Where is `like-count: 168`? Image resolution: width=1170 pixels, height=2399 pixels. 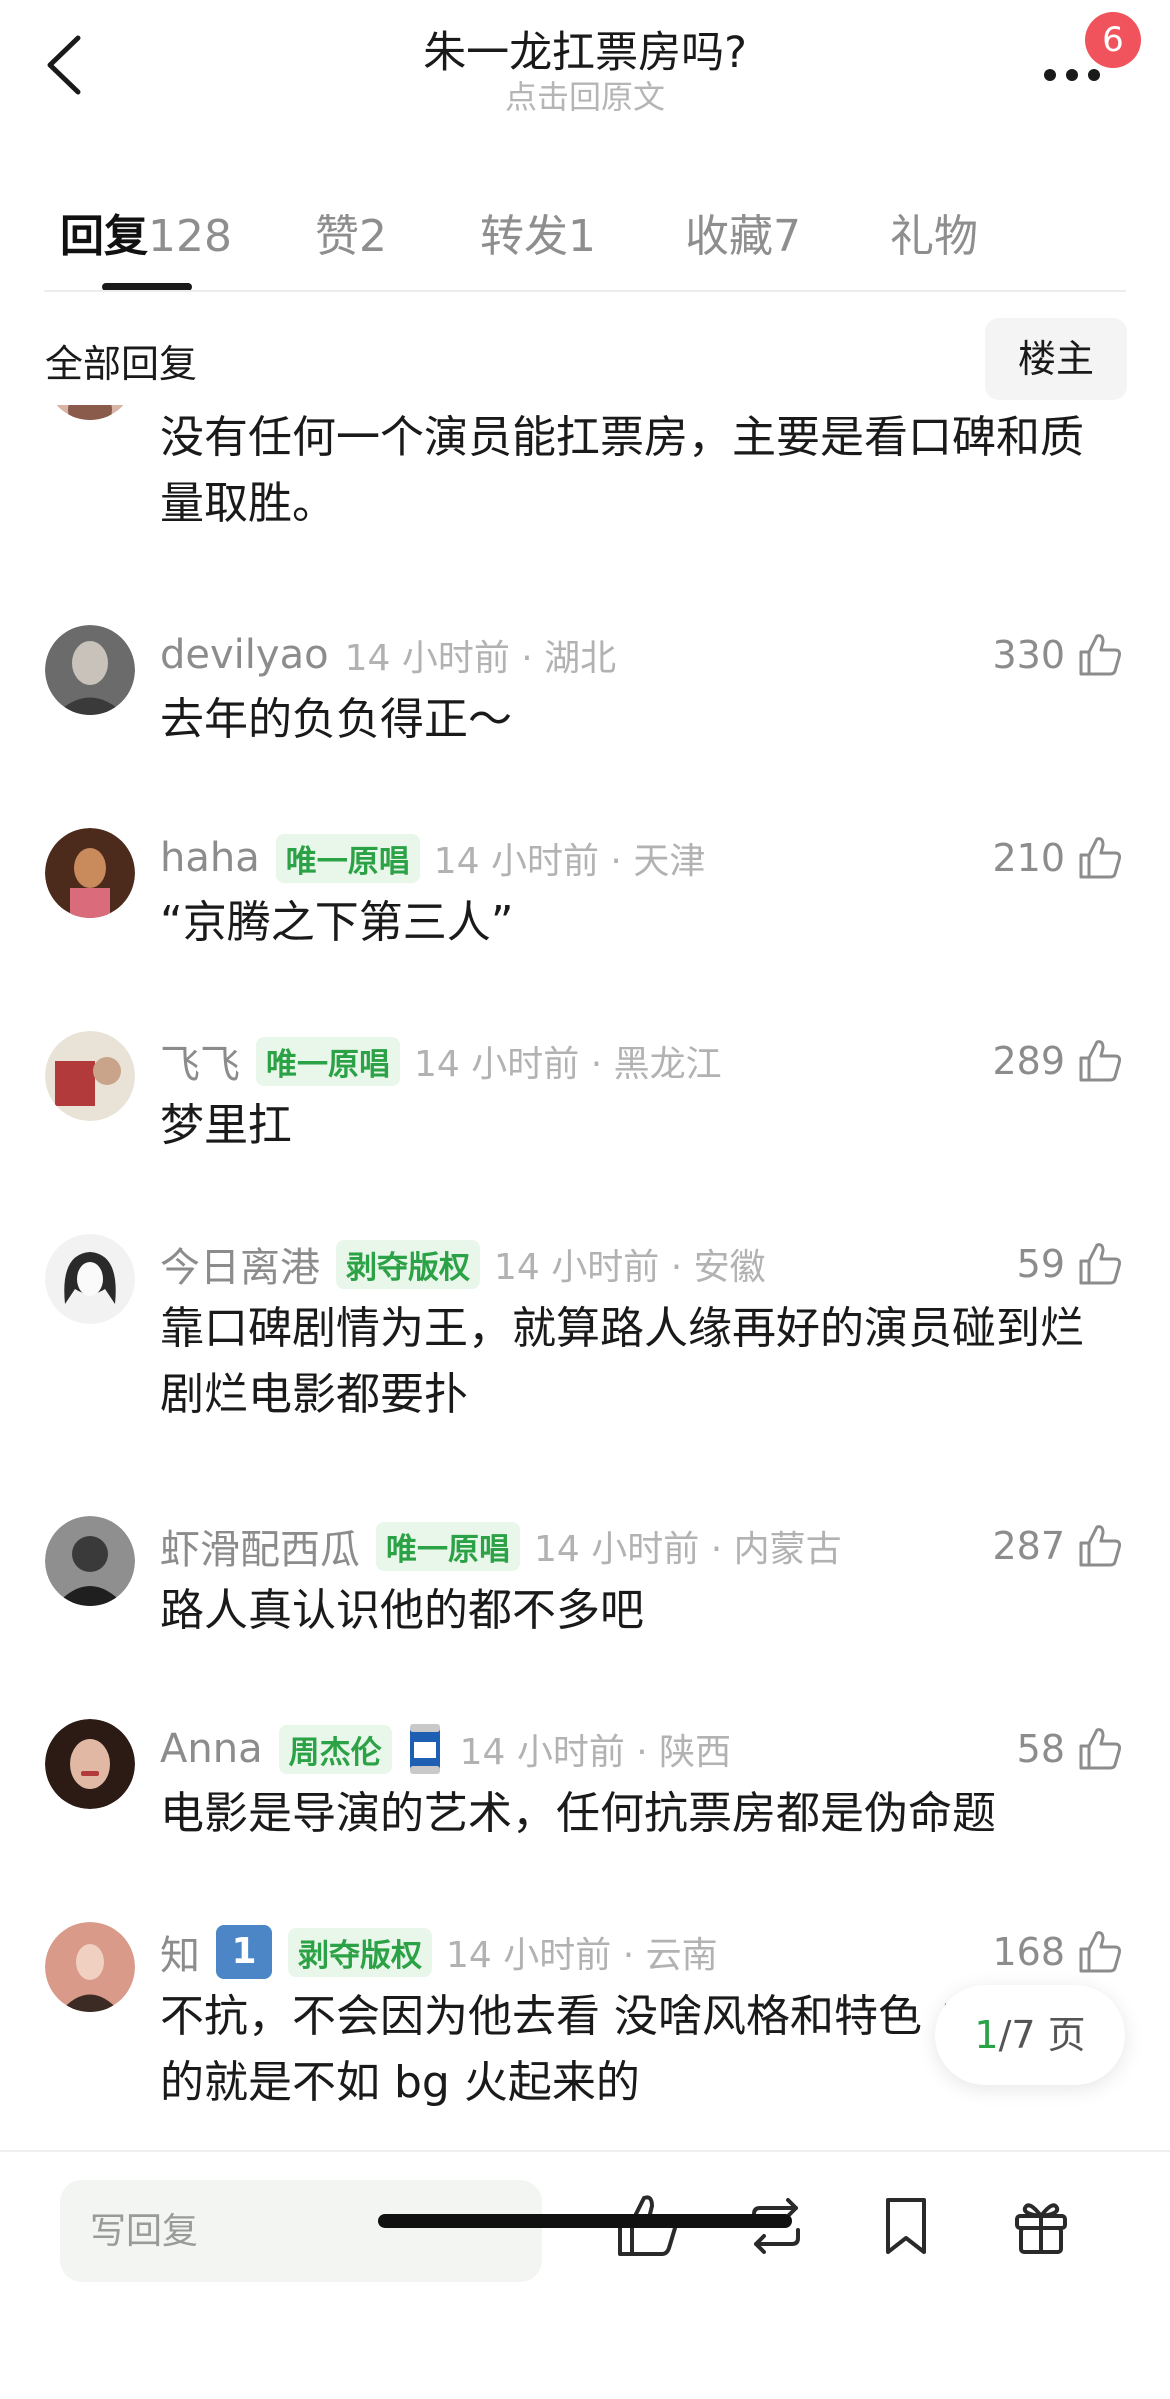
like-count: 168 is located at coordinates (1028, 1952).